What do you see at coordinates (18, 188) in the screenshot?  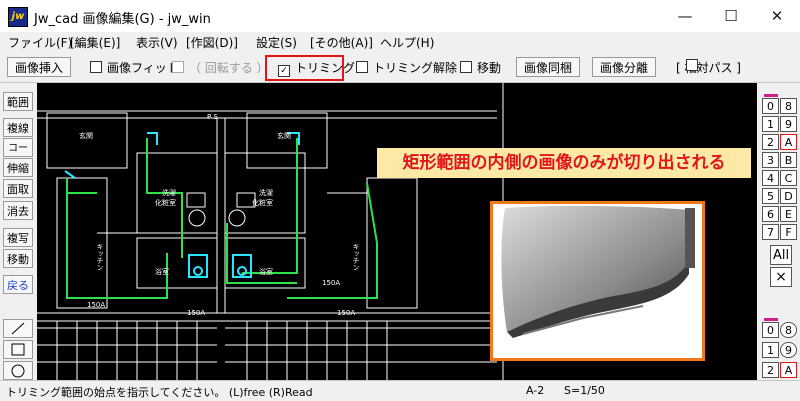 I see `tool-chamfer: 面取` at bounding box center [18, 188].